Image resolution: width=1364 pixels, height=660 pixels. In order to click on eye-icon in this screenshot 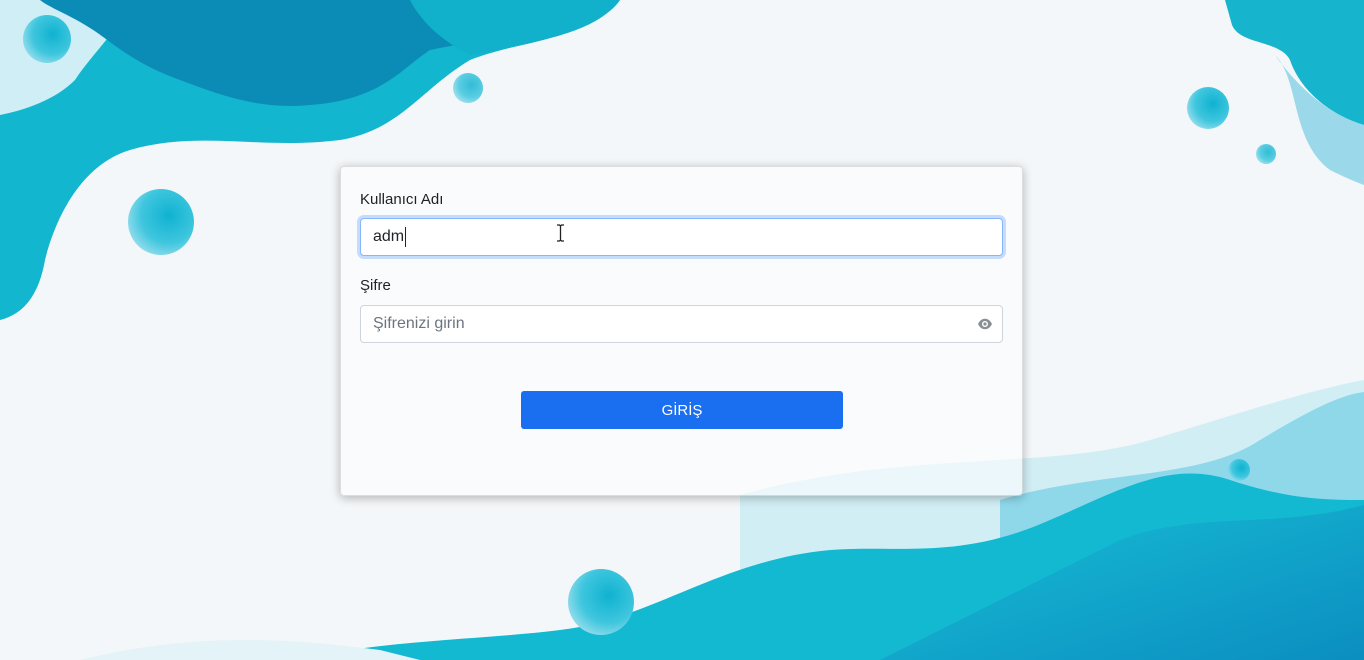, I will do `click(985, 324)`.